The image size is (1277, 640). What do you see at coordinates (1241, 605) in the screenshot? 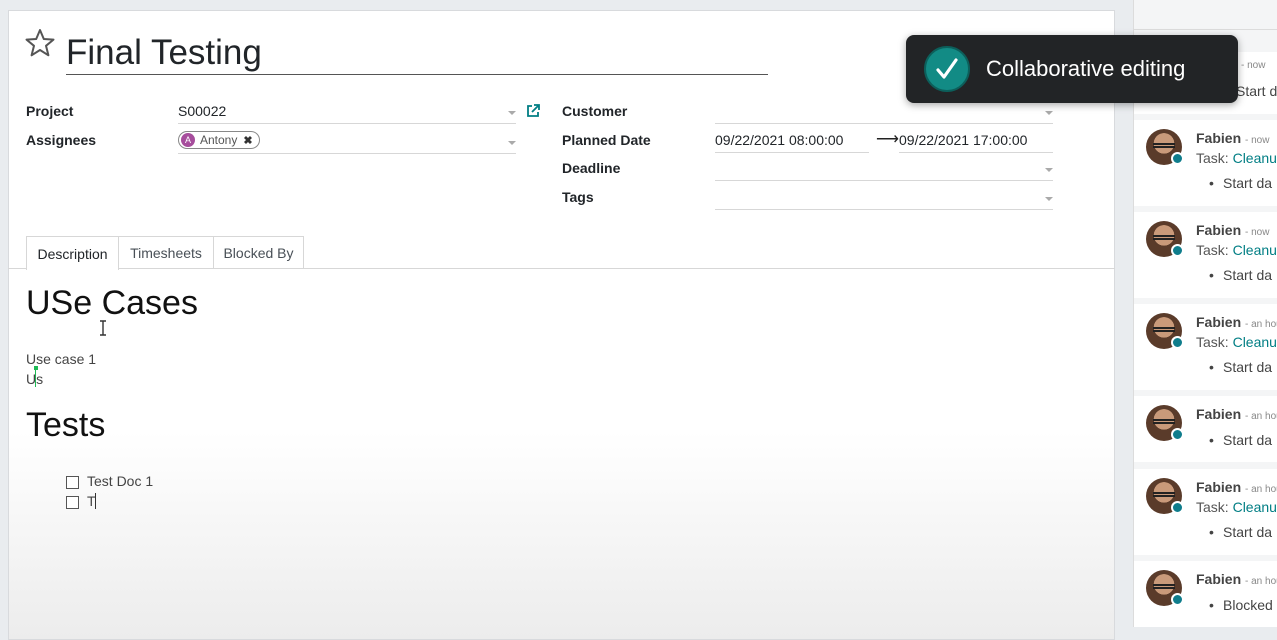
I see `message-bullet: Blocked` at bounding box center [1241, 605].